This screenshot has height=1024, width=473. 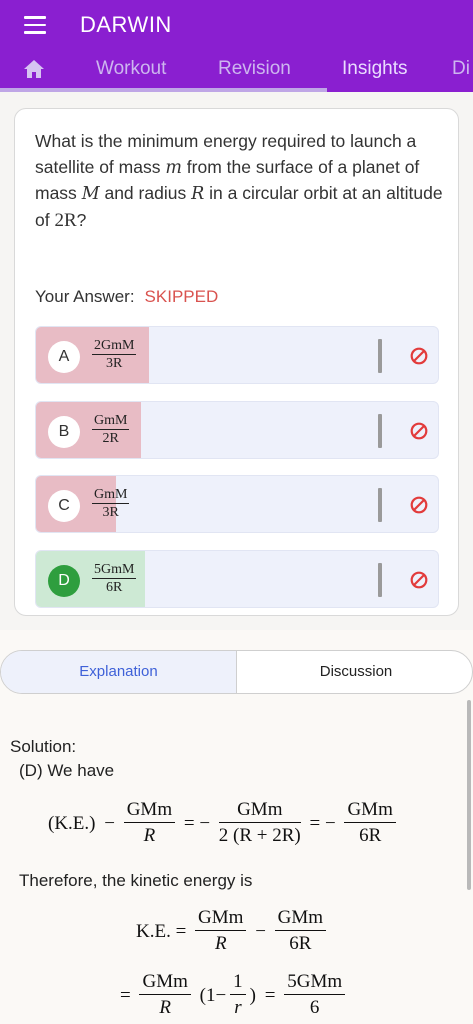 What do you see at coordinates (64, 432) in the screenshot?
I see `option-letter: B` at bounding box center [64, 432].